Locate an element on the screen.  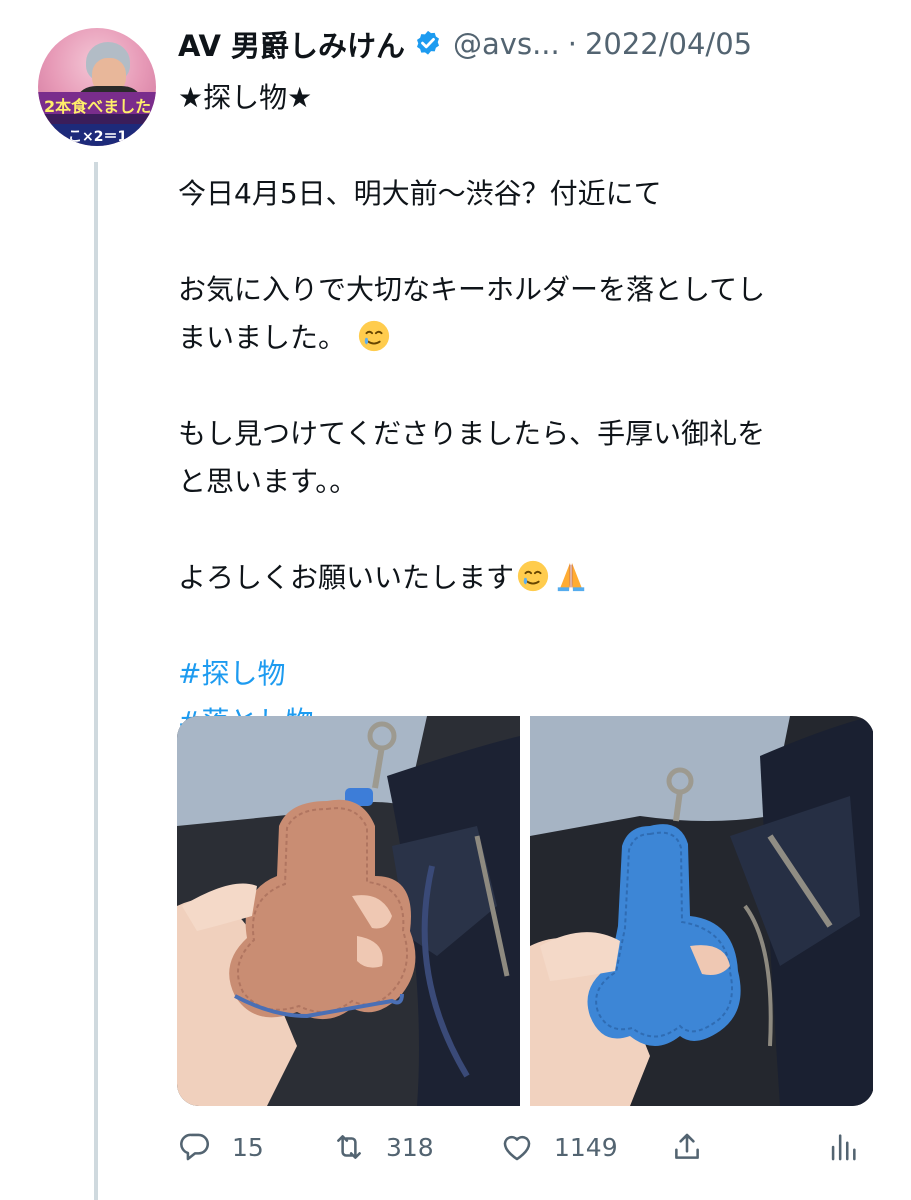
author-avatar: 2本食べました こ×2＝1 is located at coordinates (97, 87).